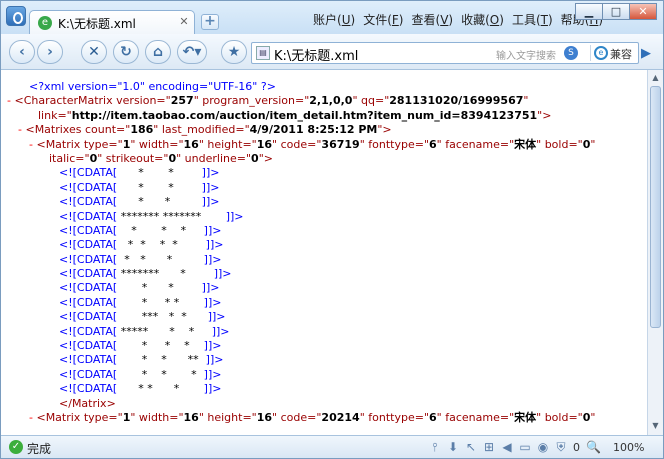 This screenshot has width=664, height=459. What do you see at coordinates (571, 53) in the screenshot?
I see `search-engine-icon: S` at bounding box center [571, 53].